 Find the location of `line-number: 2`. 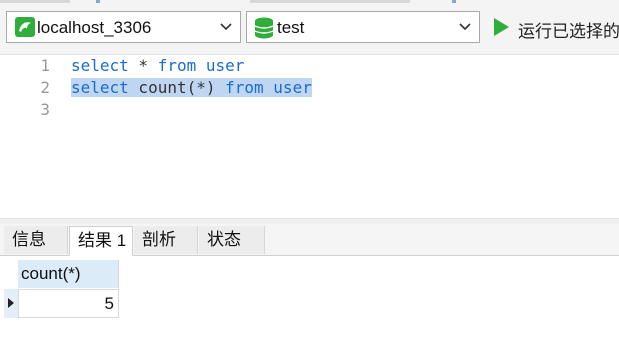

line-number: 2 is located at coordinates (45, 87).